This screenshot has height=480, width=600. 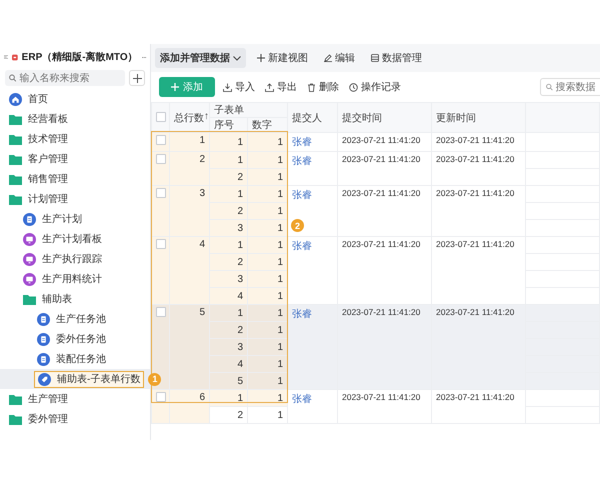 What do you see at coordinates (353, 87) in the screenshot?
I see `clock-icon` at bounding box center [353, 87].